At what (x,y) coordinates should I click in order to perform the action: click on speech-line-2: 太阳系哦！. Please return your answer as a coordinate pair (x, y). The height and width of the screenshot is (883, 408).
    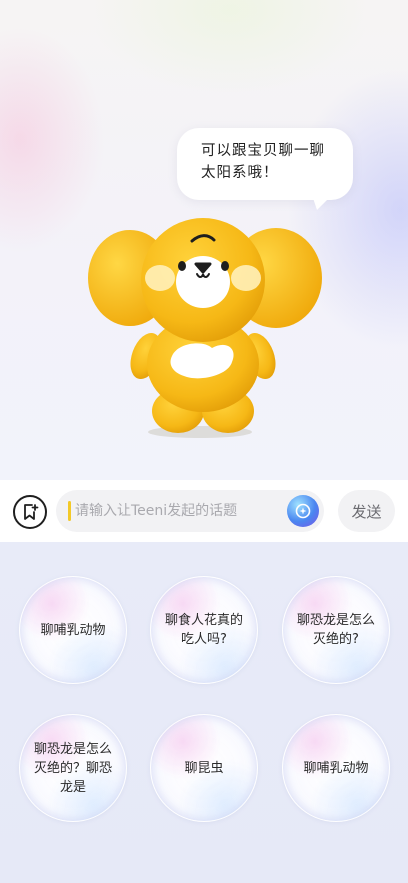
    Looking at the image, I should click on (240, 173).